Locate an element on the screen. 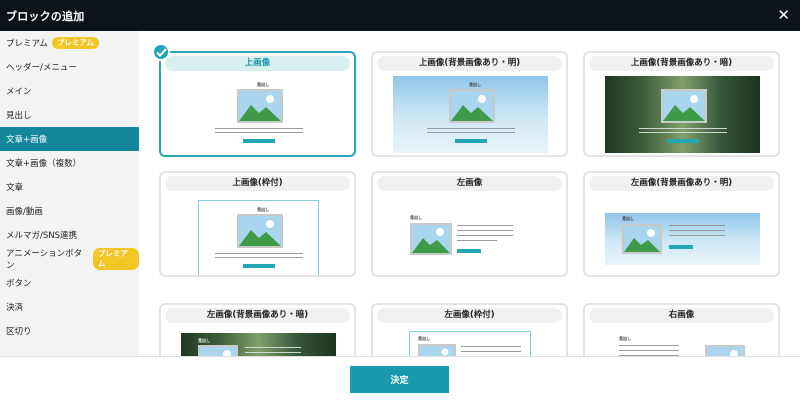 The image size is (800, 401). block-card-top-image-bg-light: 上画像(背景画像あり・明) 見出し is located at coordinates (469, 104).